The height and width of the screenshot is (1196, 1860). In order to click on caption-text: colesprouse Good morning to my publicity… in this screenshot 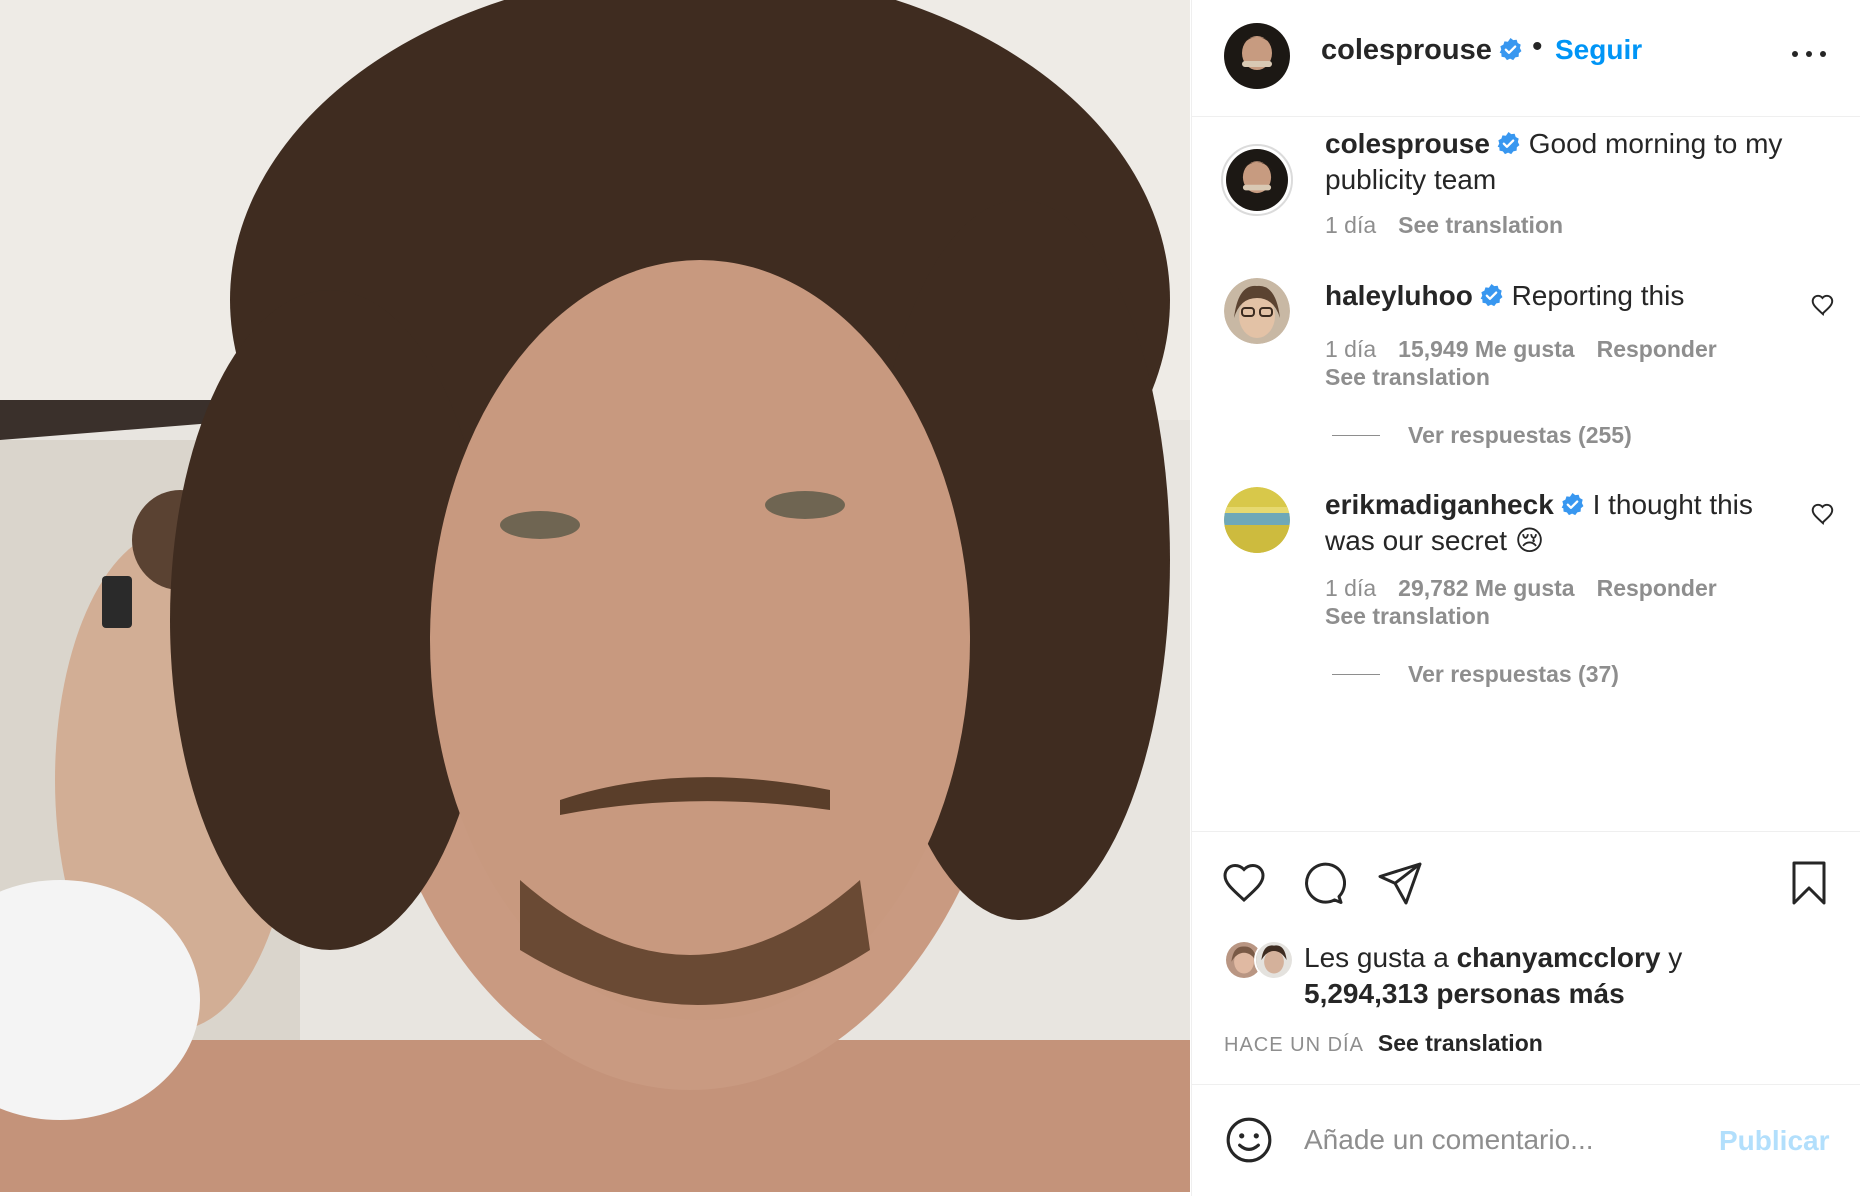, I will do `click(1560, 162)`.